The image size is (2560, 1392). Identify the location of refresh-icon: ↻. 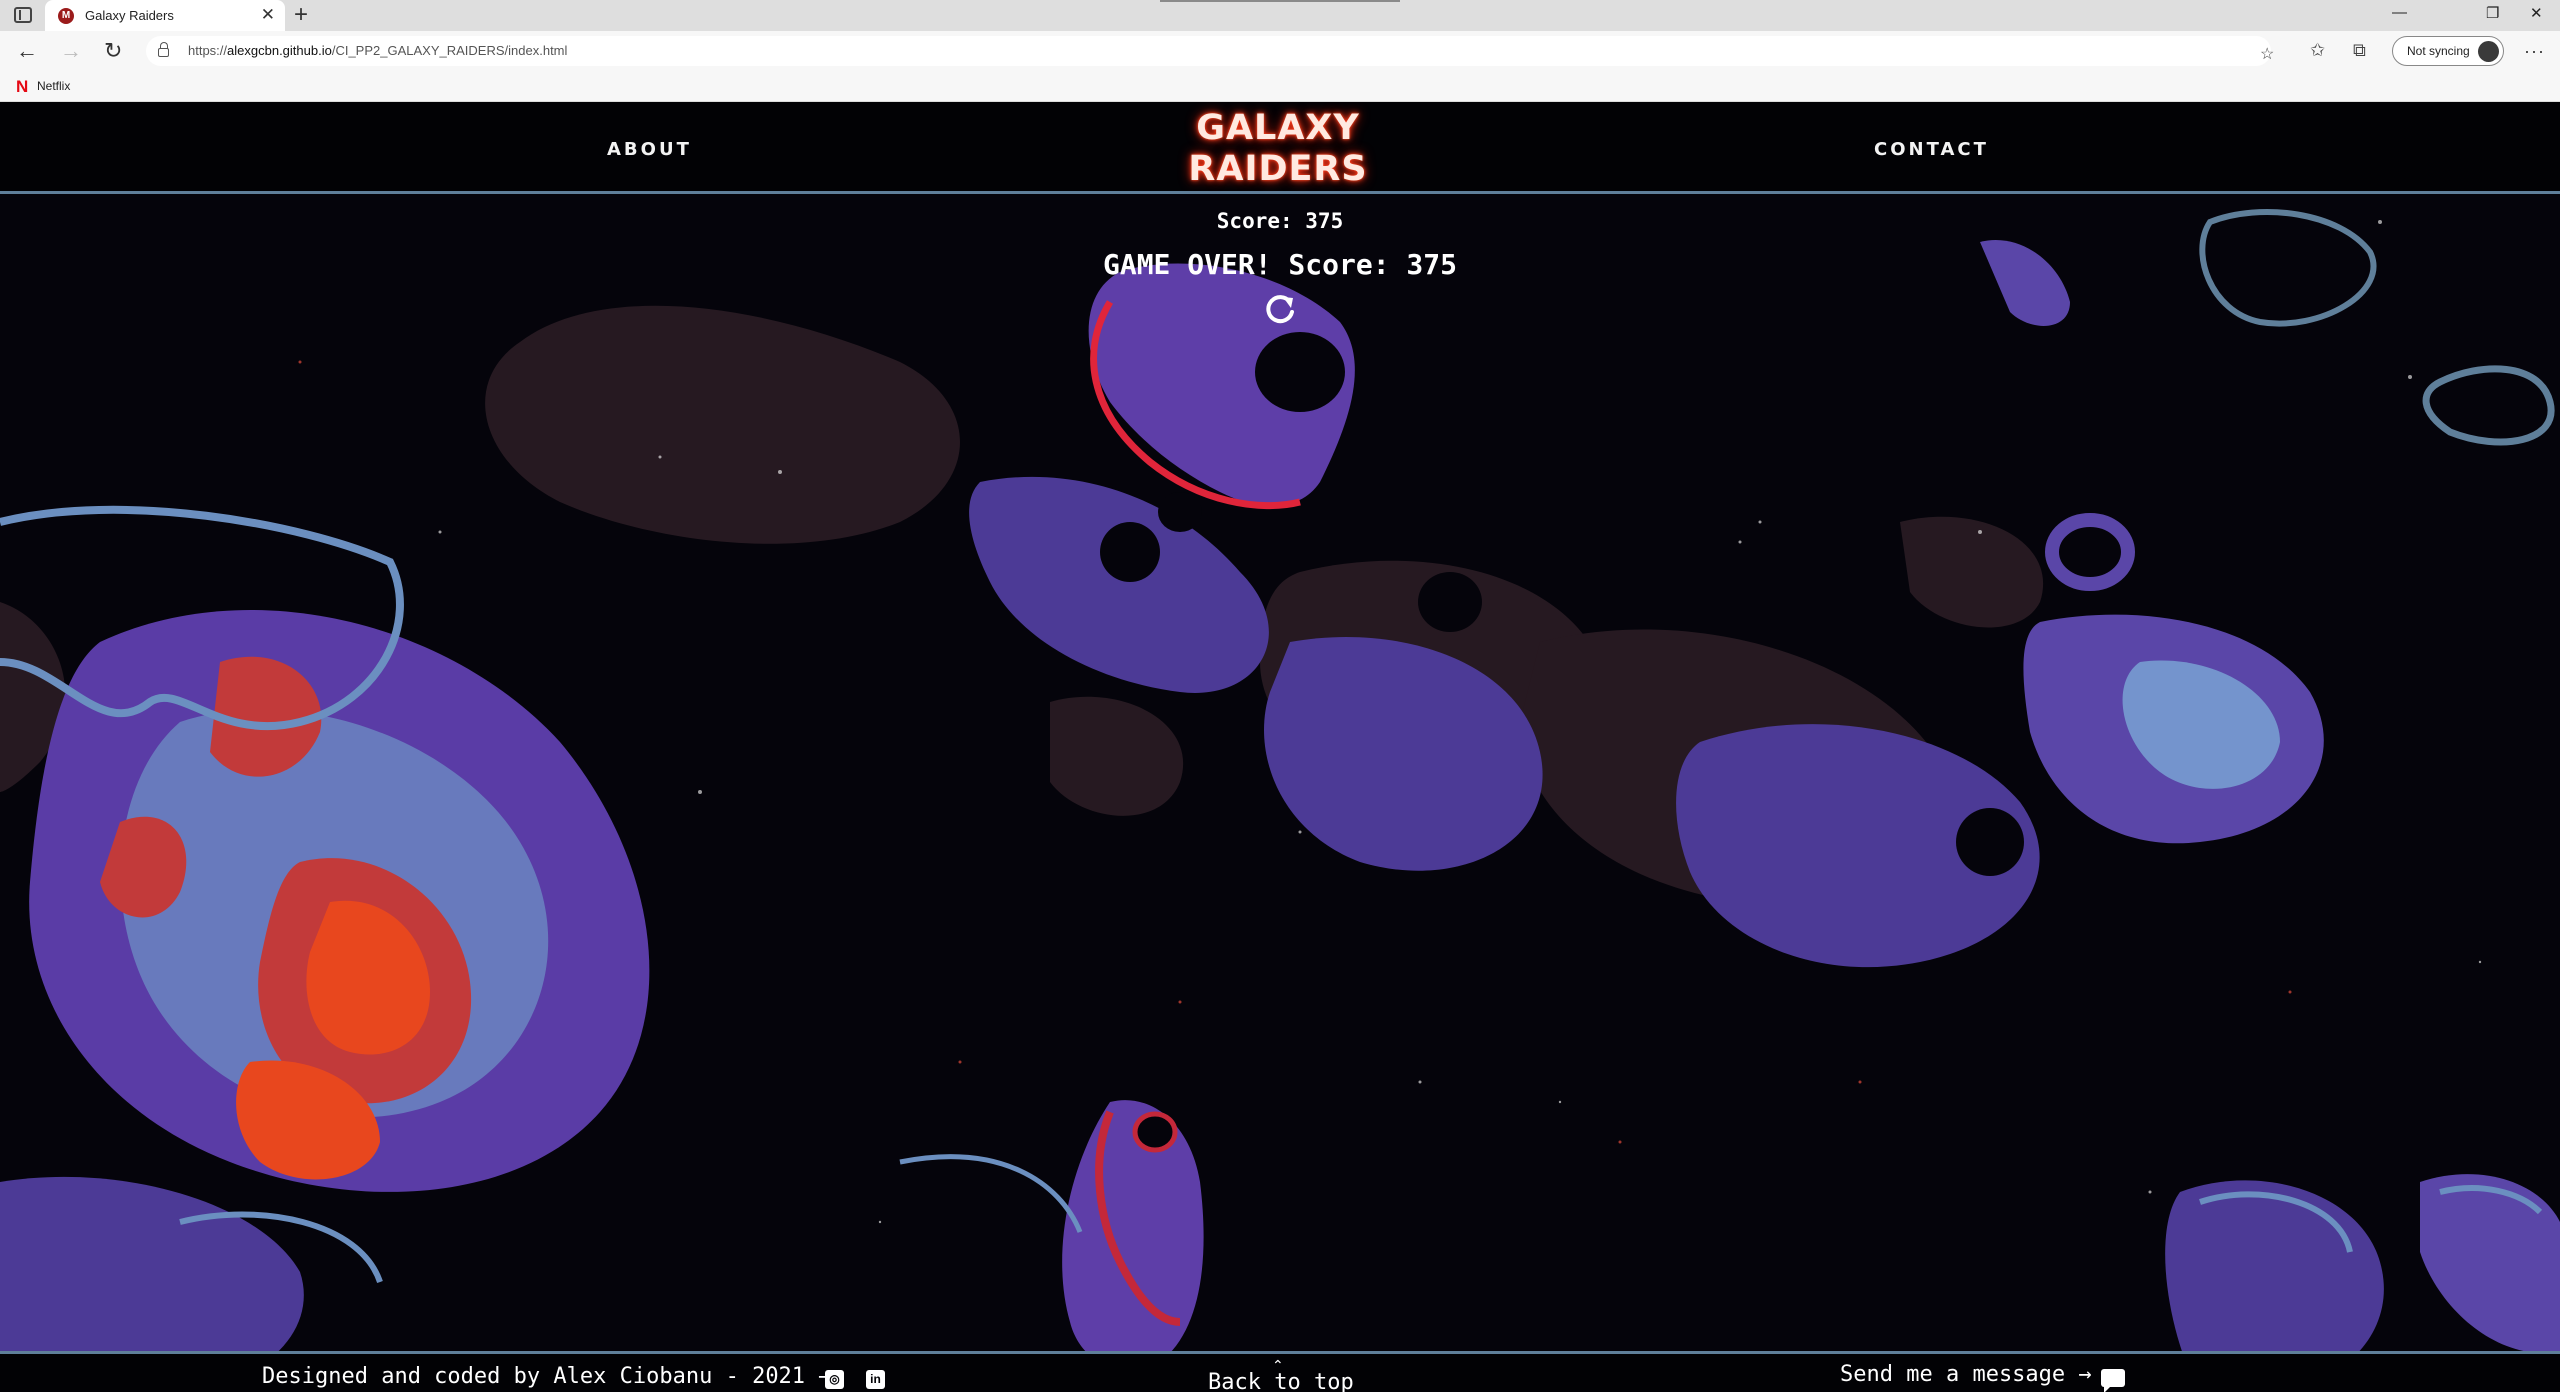
(113, 51).